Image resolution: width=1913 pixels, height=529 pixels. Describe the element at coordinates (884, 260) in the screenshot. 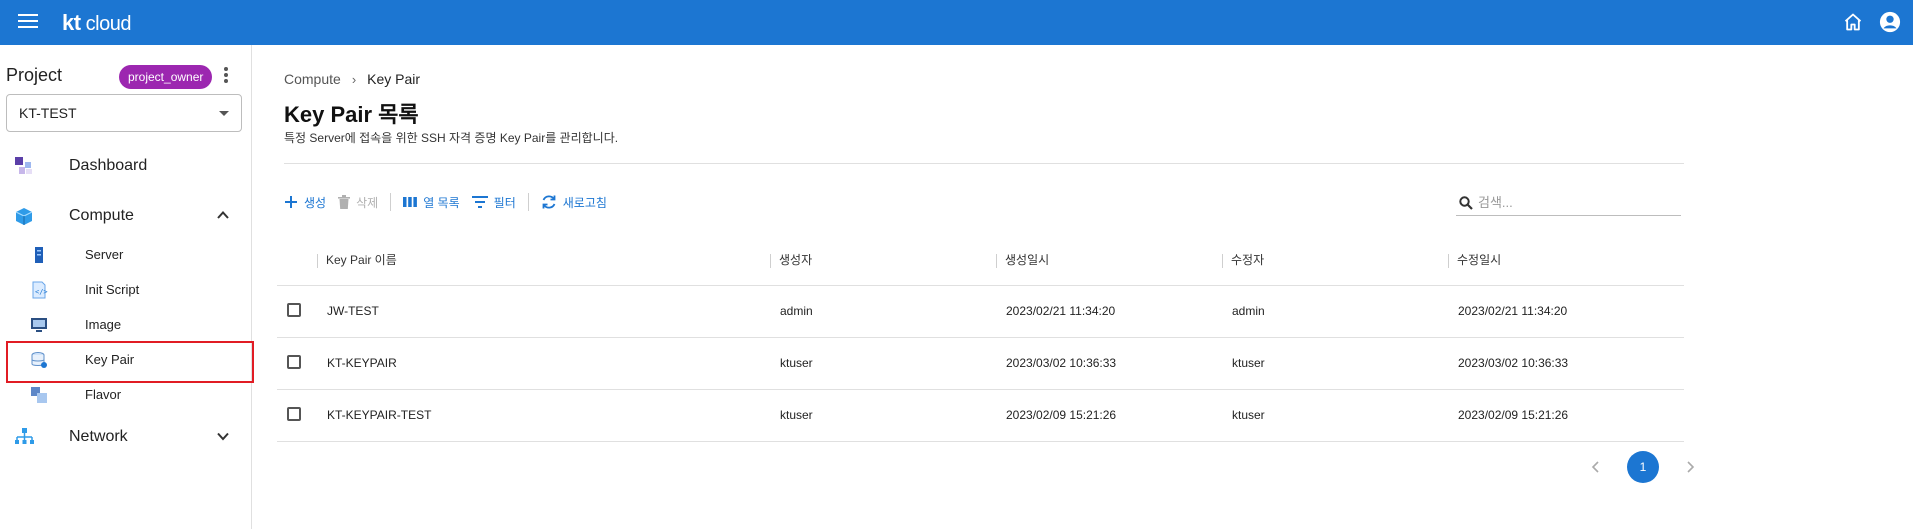

I see `column-header-creator: 생성자` at that location.